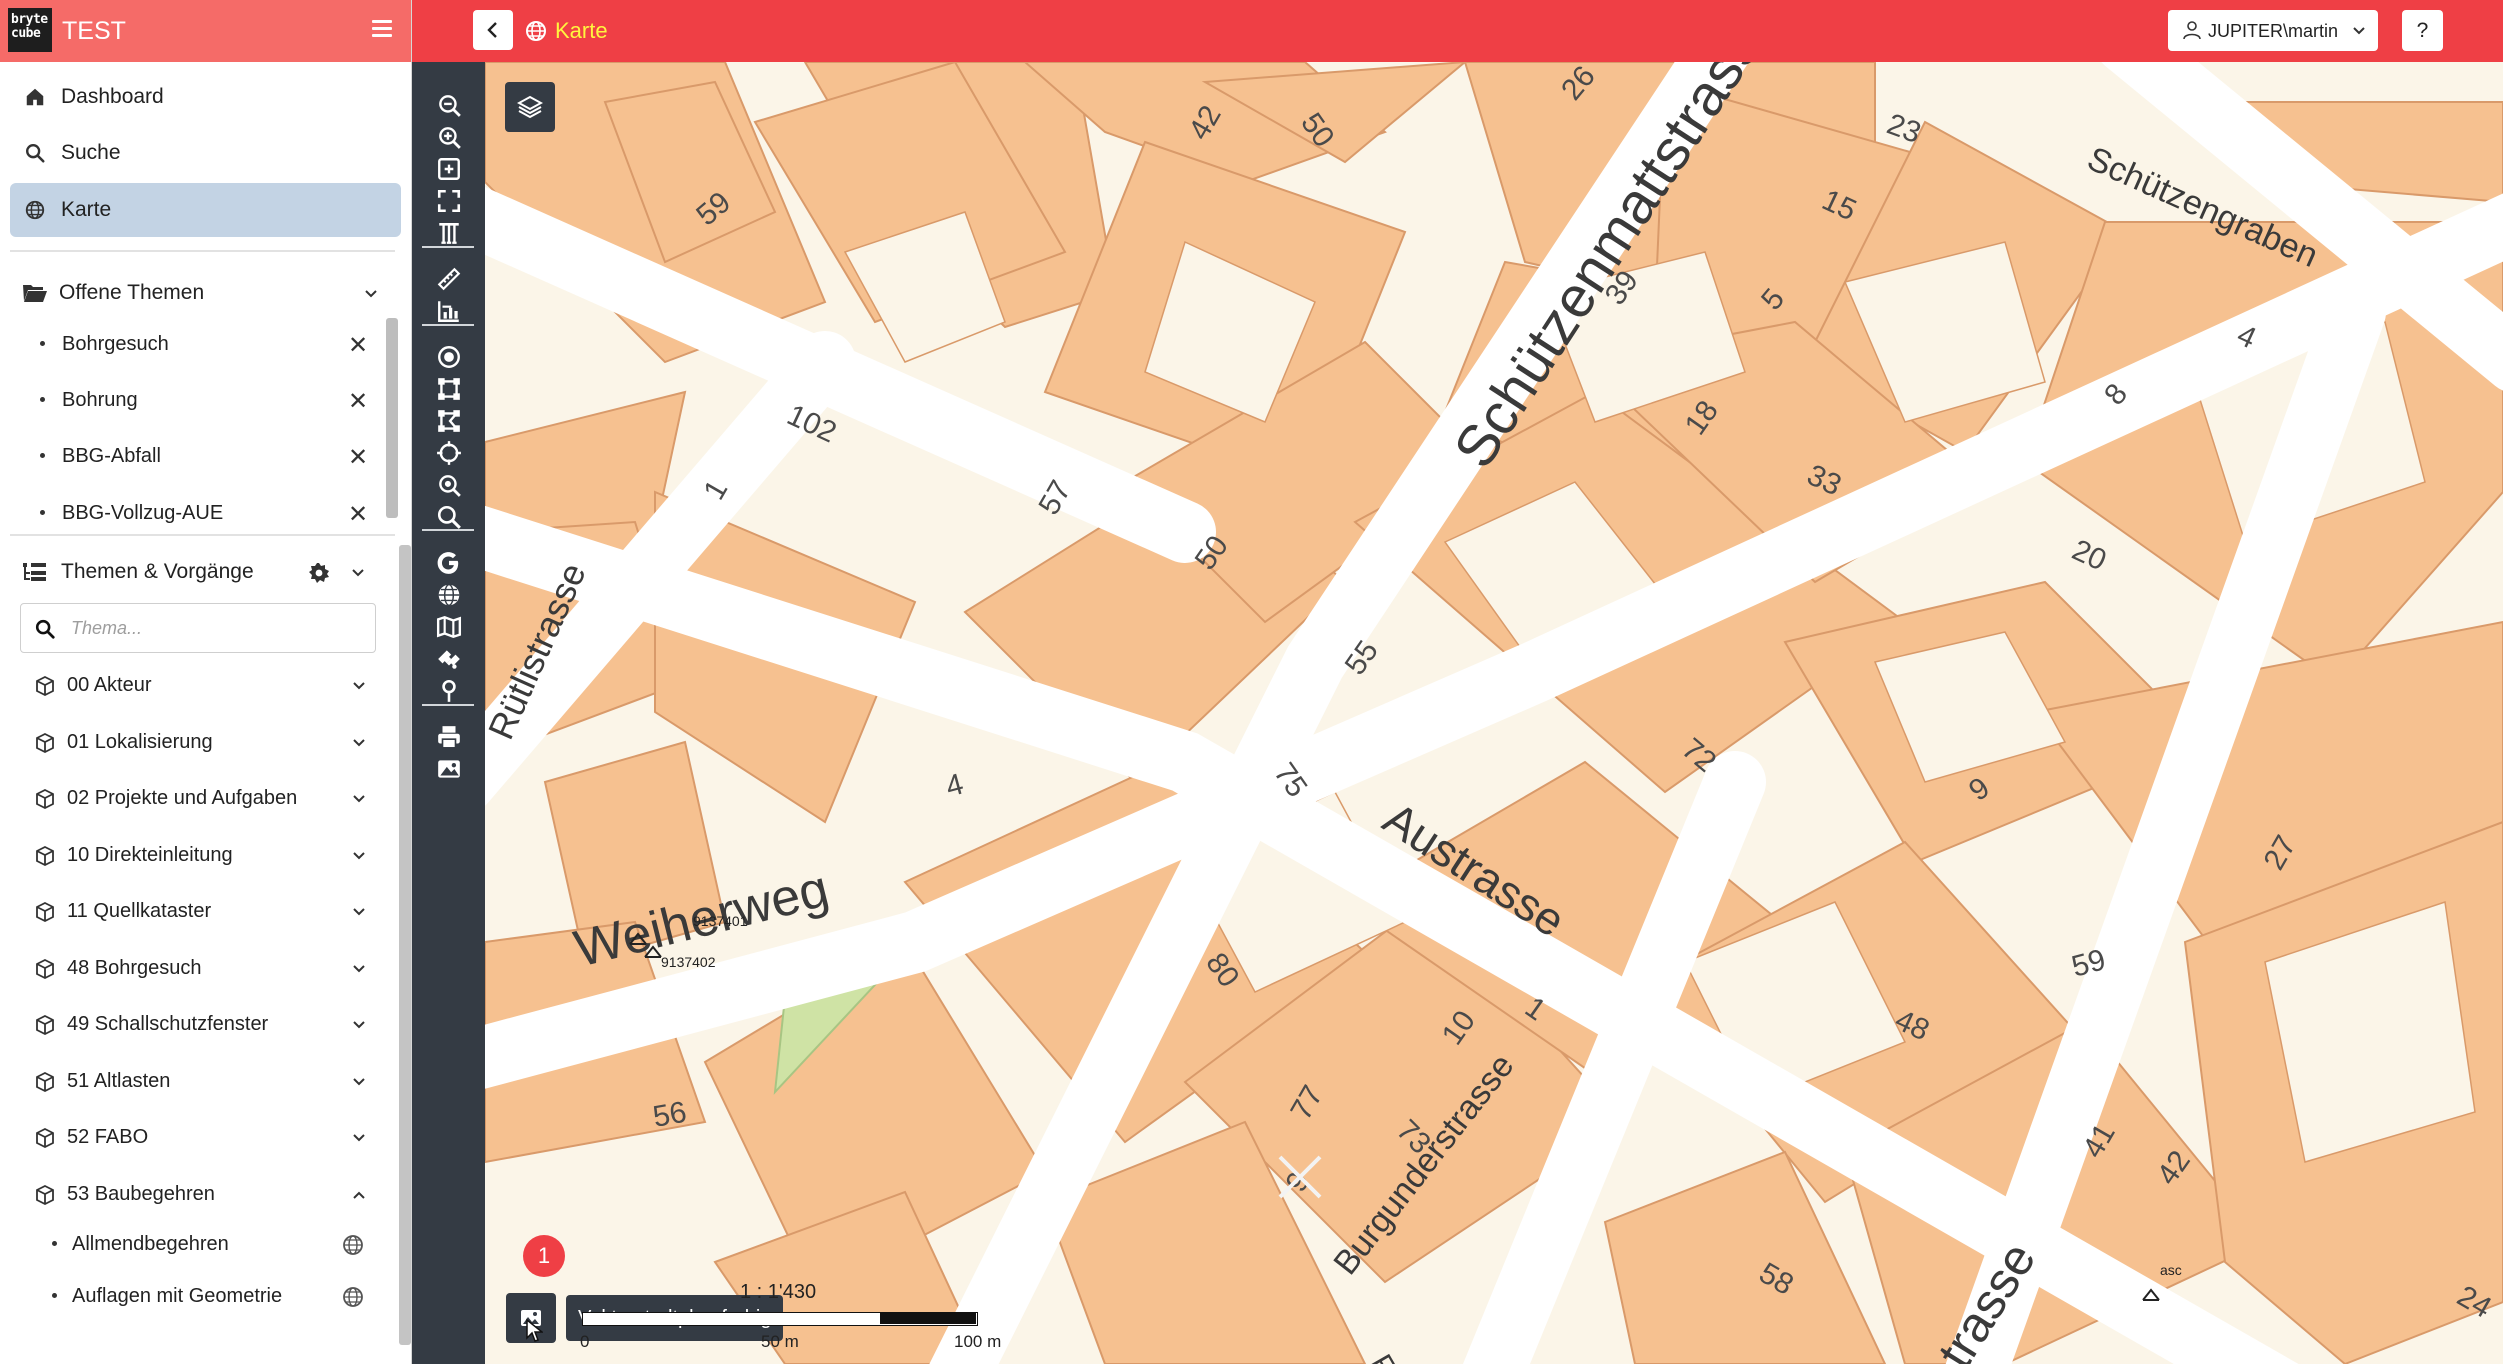 The image size is (2503, 1364). Describe the element at coordinates (35, 97) in the screenshot. I see `home-icon` at that location.